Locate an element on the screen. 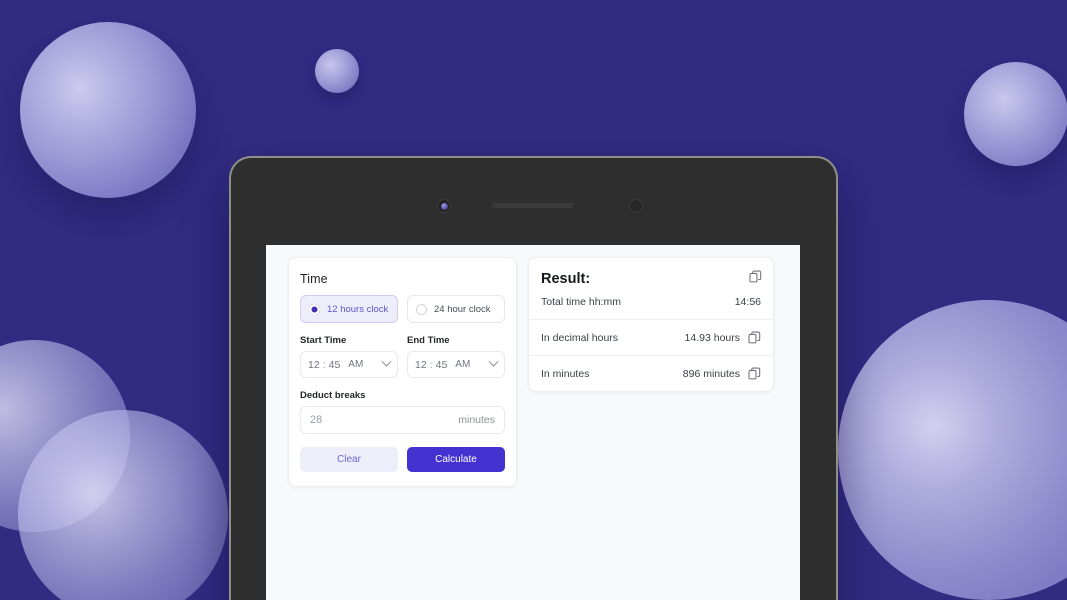  decorative-sphere-small-top is located at coordinates (337, 71).